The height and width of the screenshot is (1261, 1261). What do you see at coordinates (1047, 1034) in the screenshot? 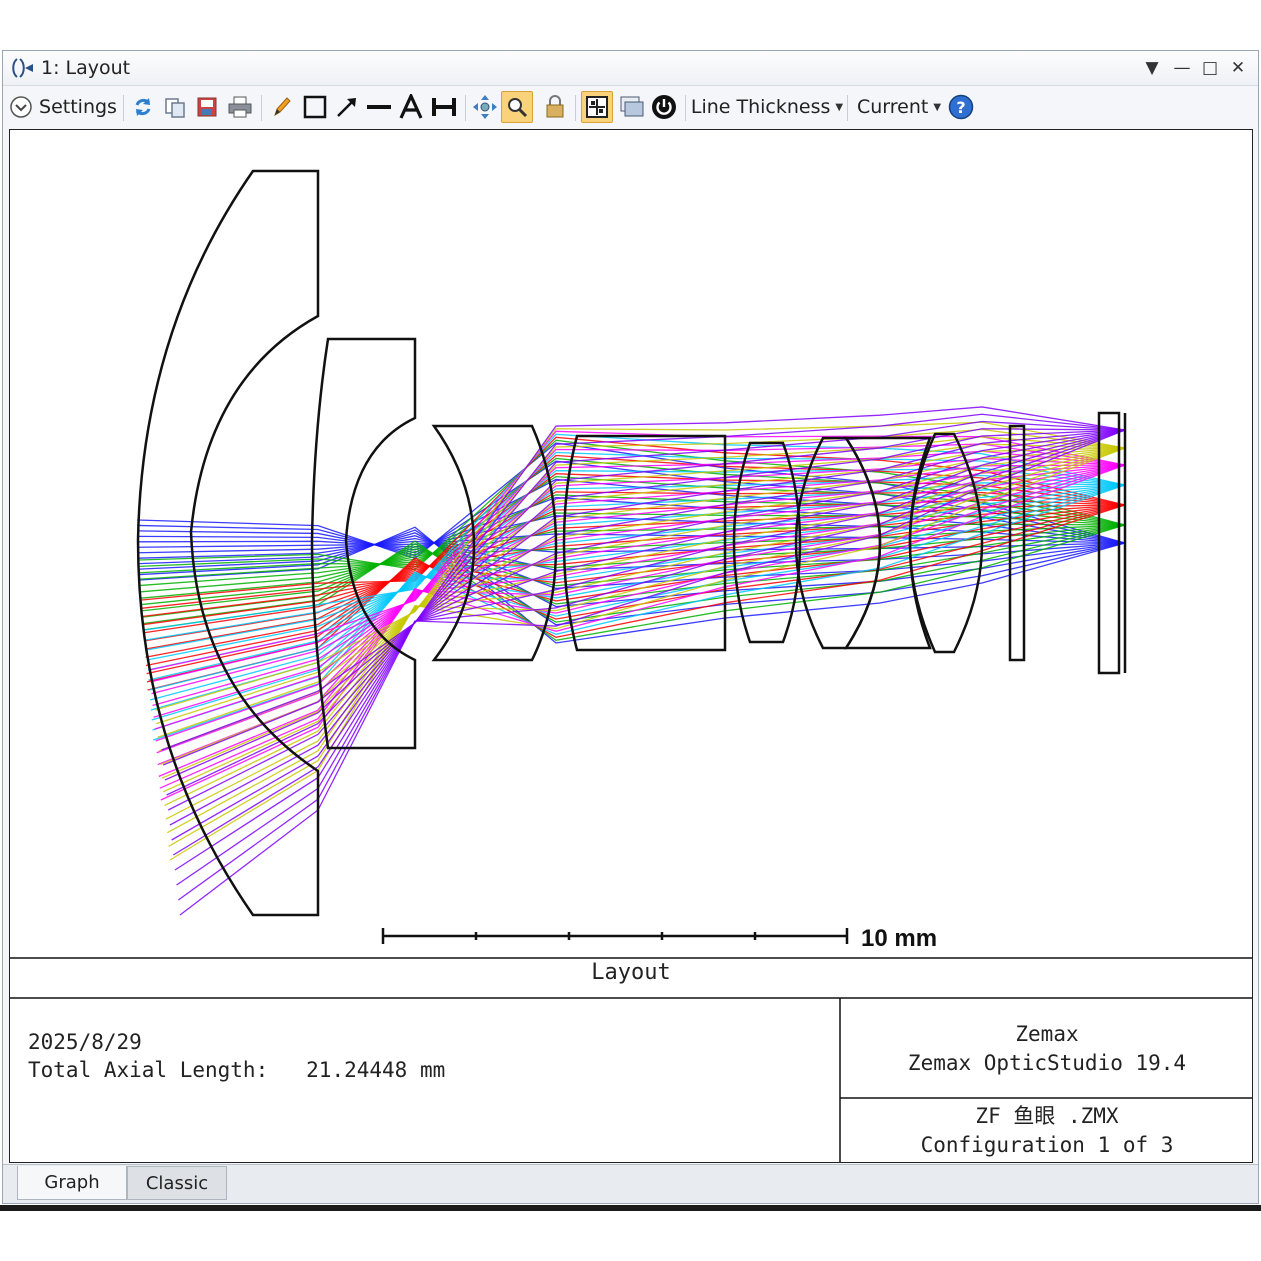
I see `company-name: Zemax` at bounding box center [1047, 1034].